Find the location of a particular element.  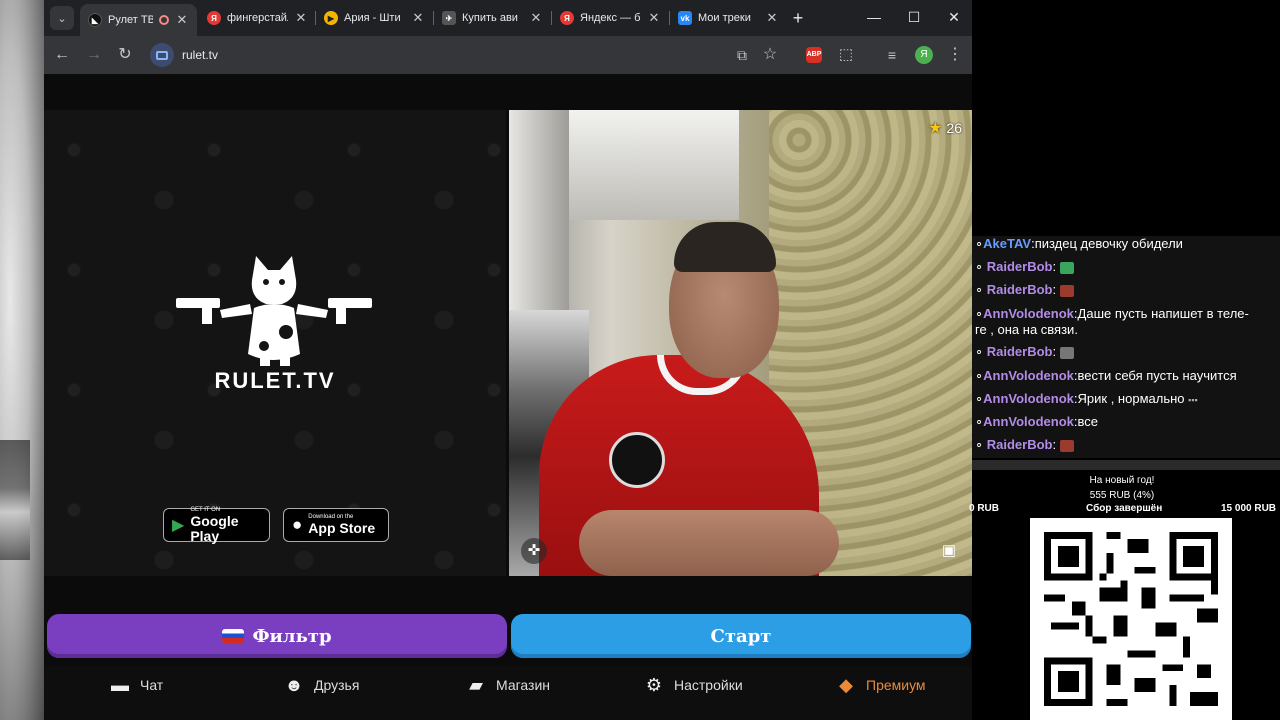

menu-icon: ⋮ is located at coordinates (955, 55).